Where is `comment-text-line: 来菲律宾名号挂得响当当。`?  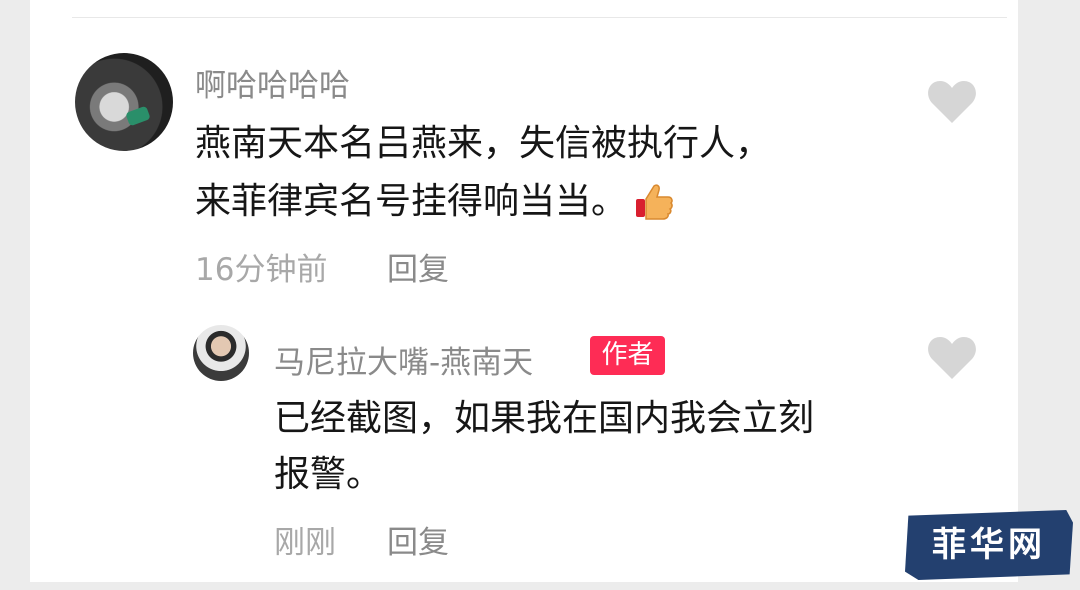
comment-text-line: 来菲律宾名号挂得响当当。 is located at coordinates (411, 201).